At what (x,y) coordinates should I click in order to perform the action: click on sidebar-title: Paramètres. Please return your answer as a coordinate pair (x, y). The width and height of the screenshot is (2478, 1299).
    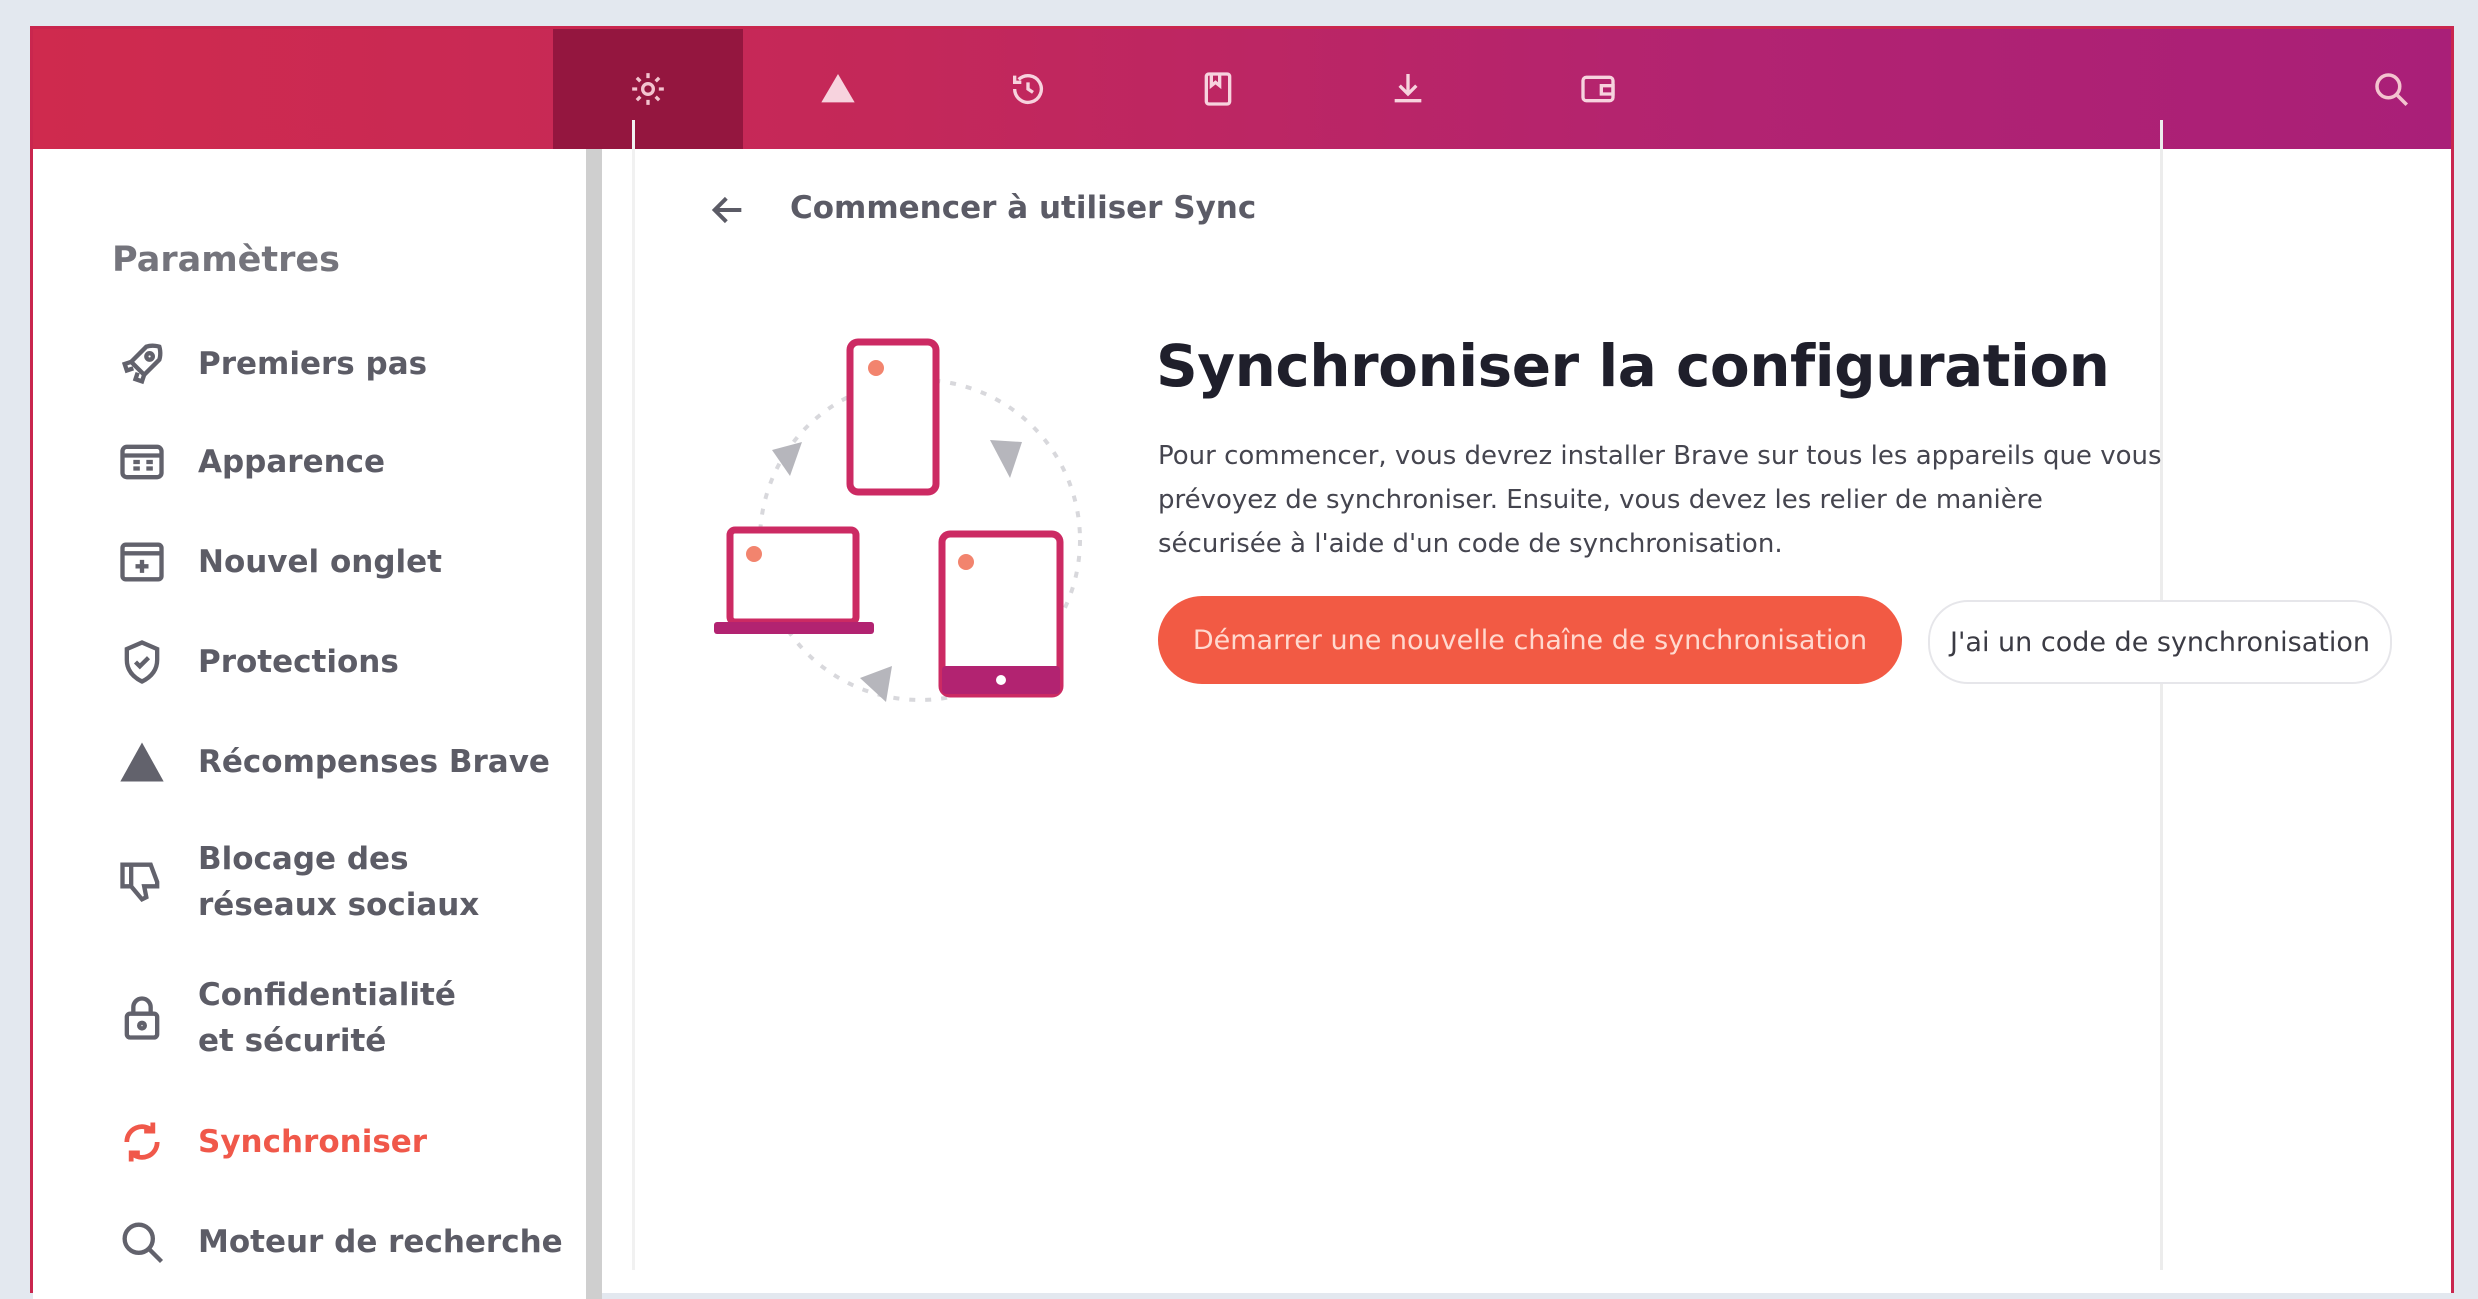
    Looking at the image, I should click on (226, 260).